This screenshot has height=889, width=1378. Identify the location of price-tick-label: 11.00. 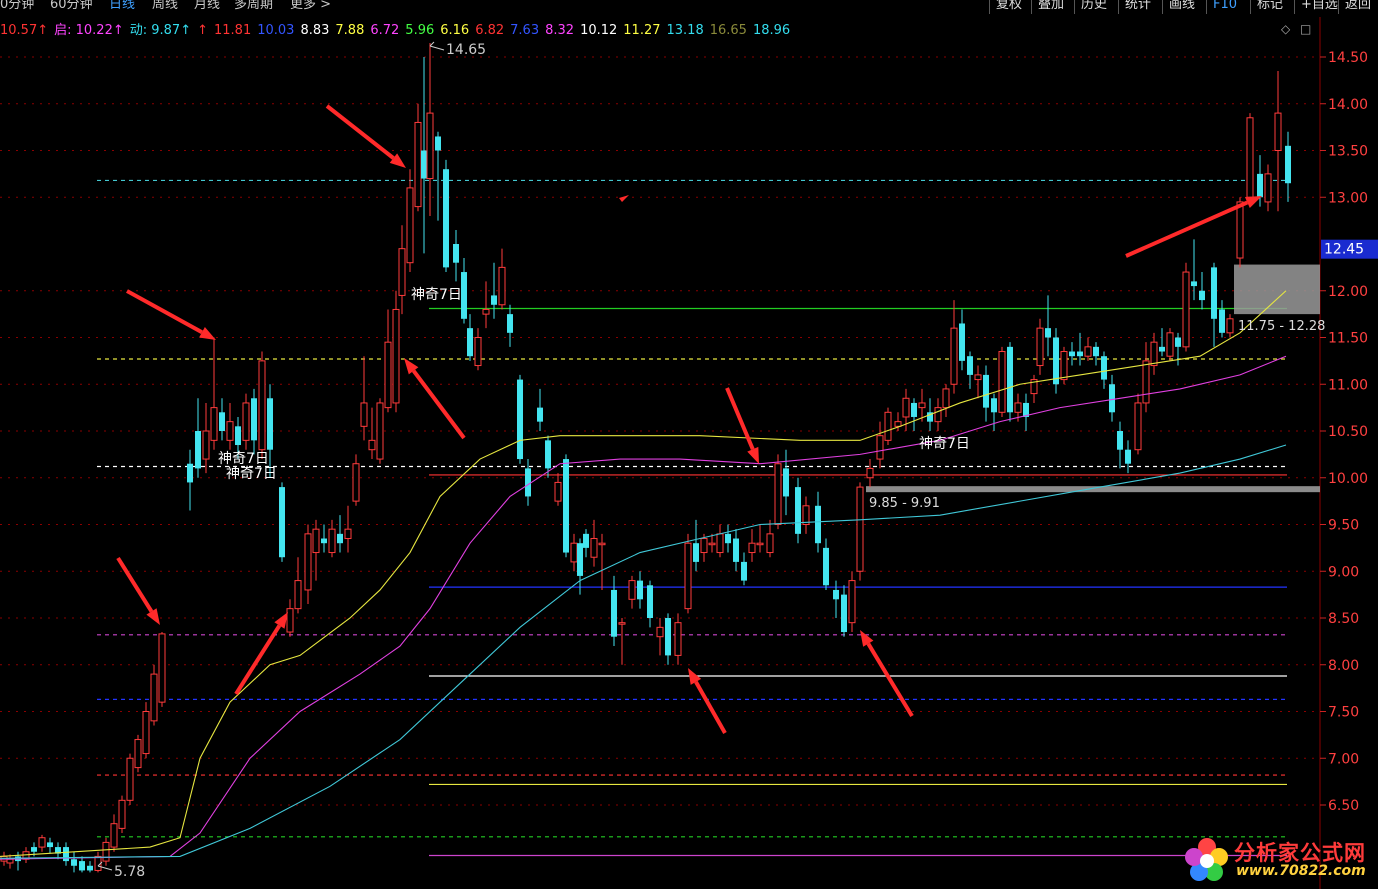
(1348, 385).